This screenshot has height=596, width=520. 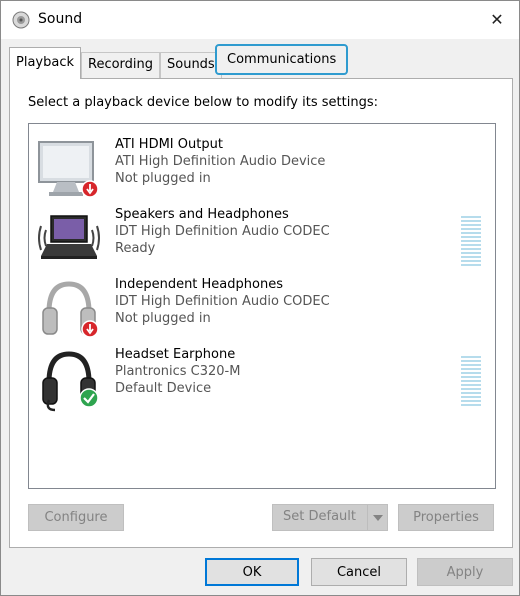 What do you see at coordinates (260, 20) in the screenshot?
I see `title-bar: Sound ✕` at bounding box center [260, 20].